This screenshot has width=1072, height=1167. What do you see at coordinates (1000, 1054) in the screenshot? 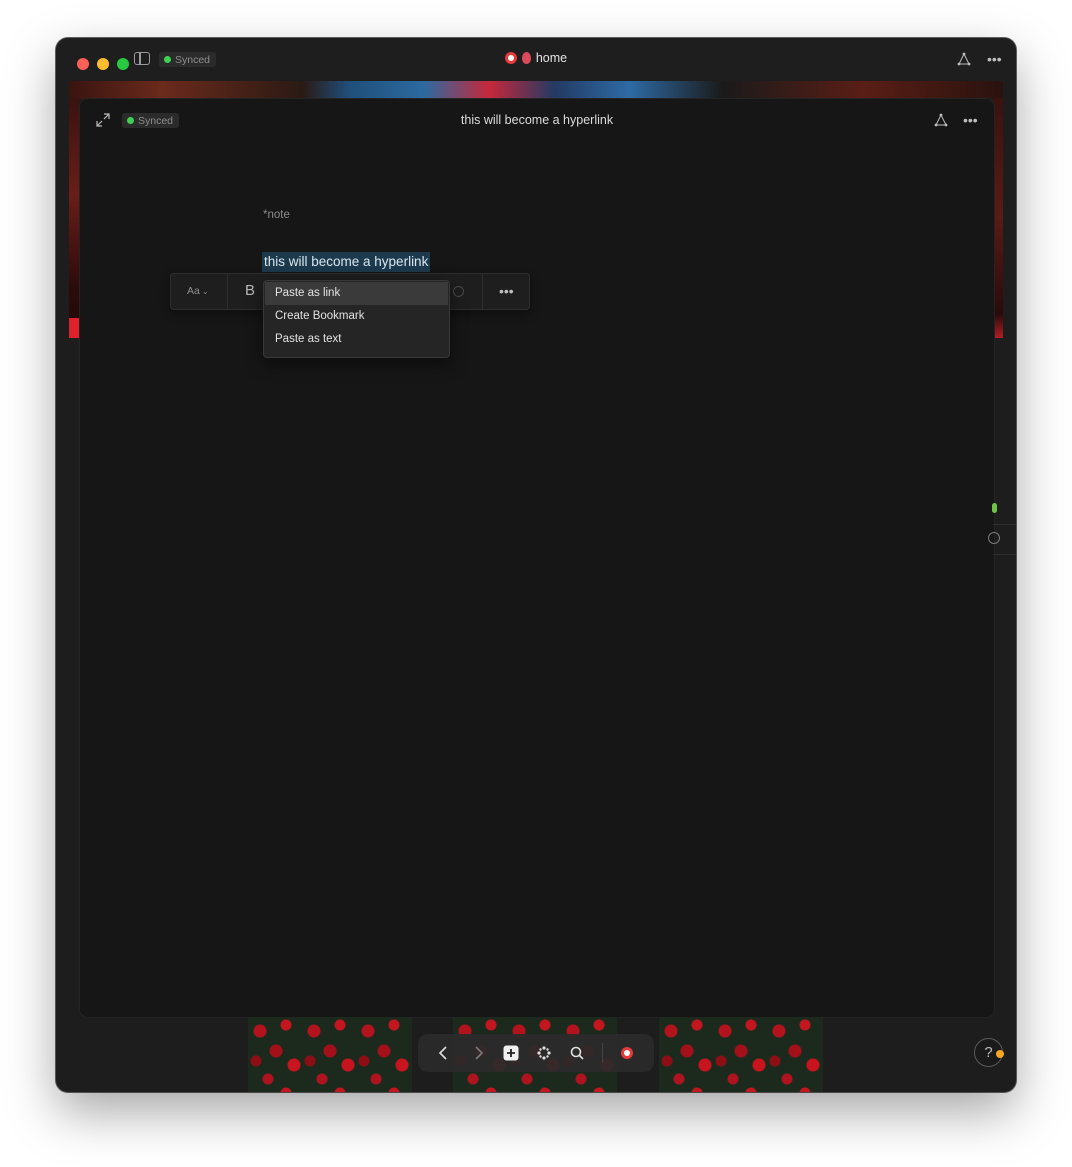
I see `notification-badge` at bounding box center [1000, 1054].